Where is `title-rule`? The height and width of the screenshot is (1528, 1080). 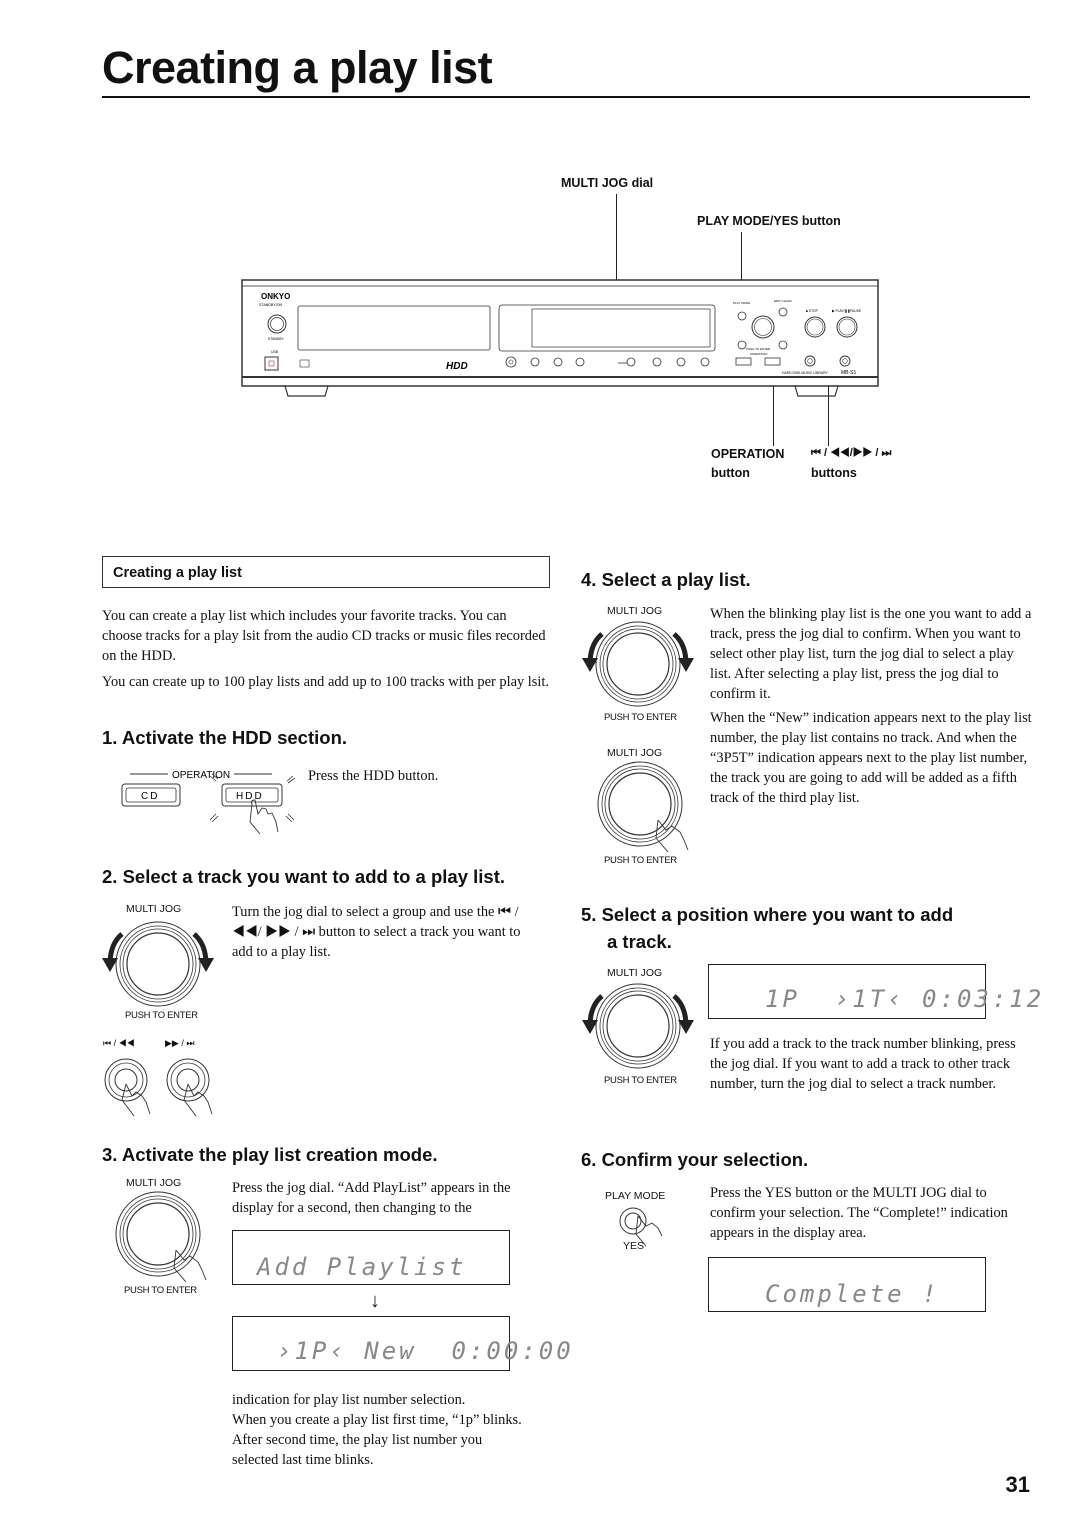
title-rule is located at coordinates (566, 97).